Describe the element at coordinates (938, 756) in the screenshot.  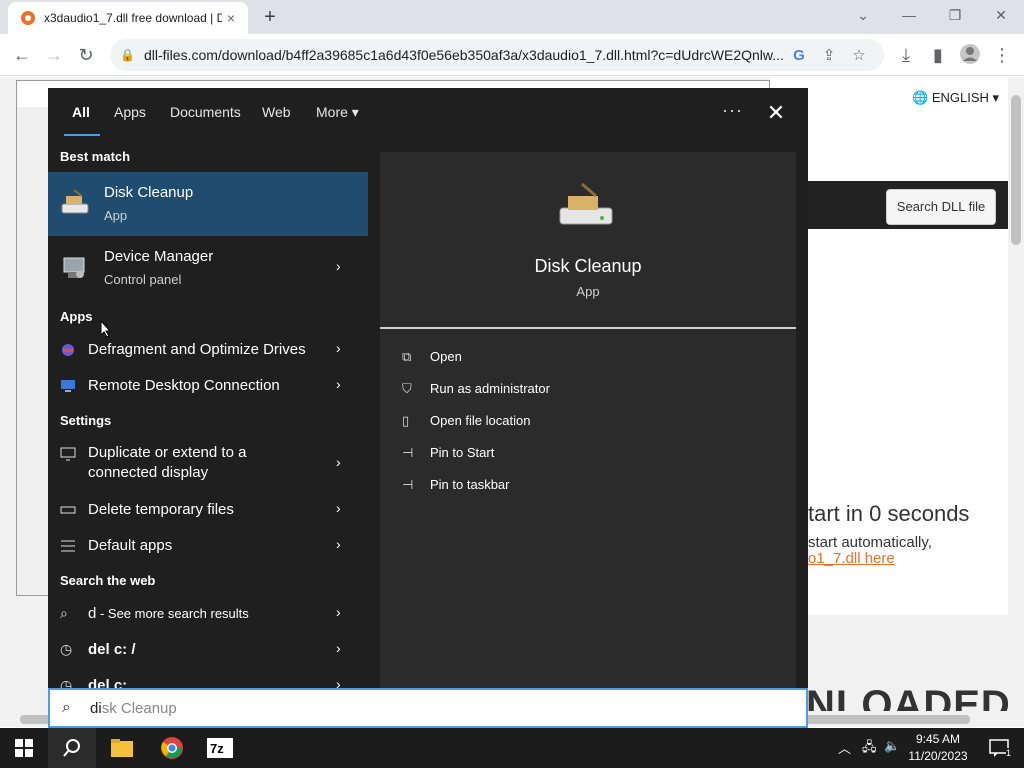
I see `clock-date: 11/20/2023` at that location.